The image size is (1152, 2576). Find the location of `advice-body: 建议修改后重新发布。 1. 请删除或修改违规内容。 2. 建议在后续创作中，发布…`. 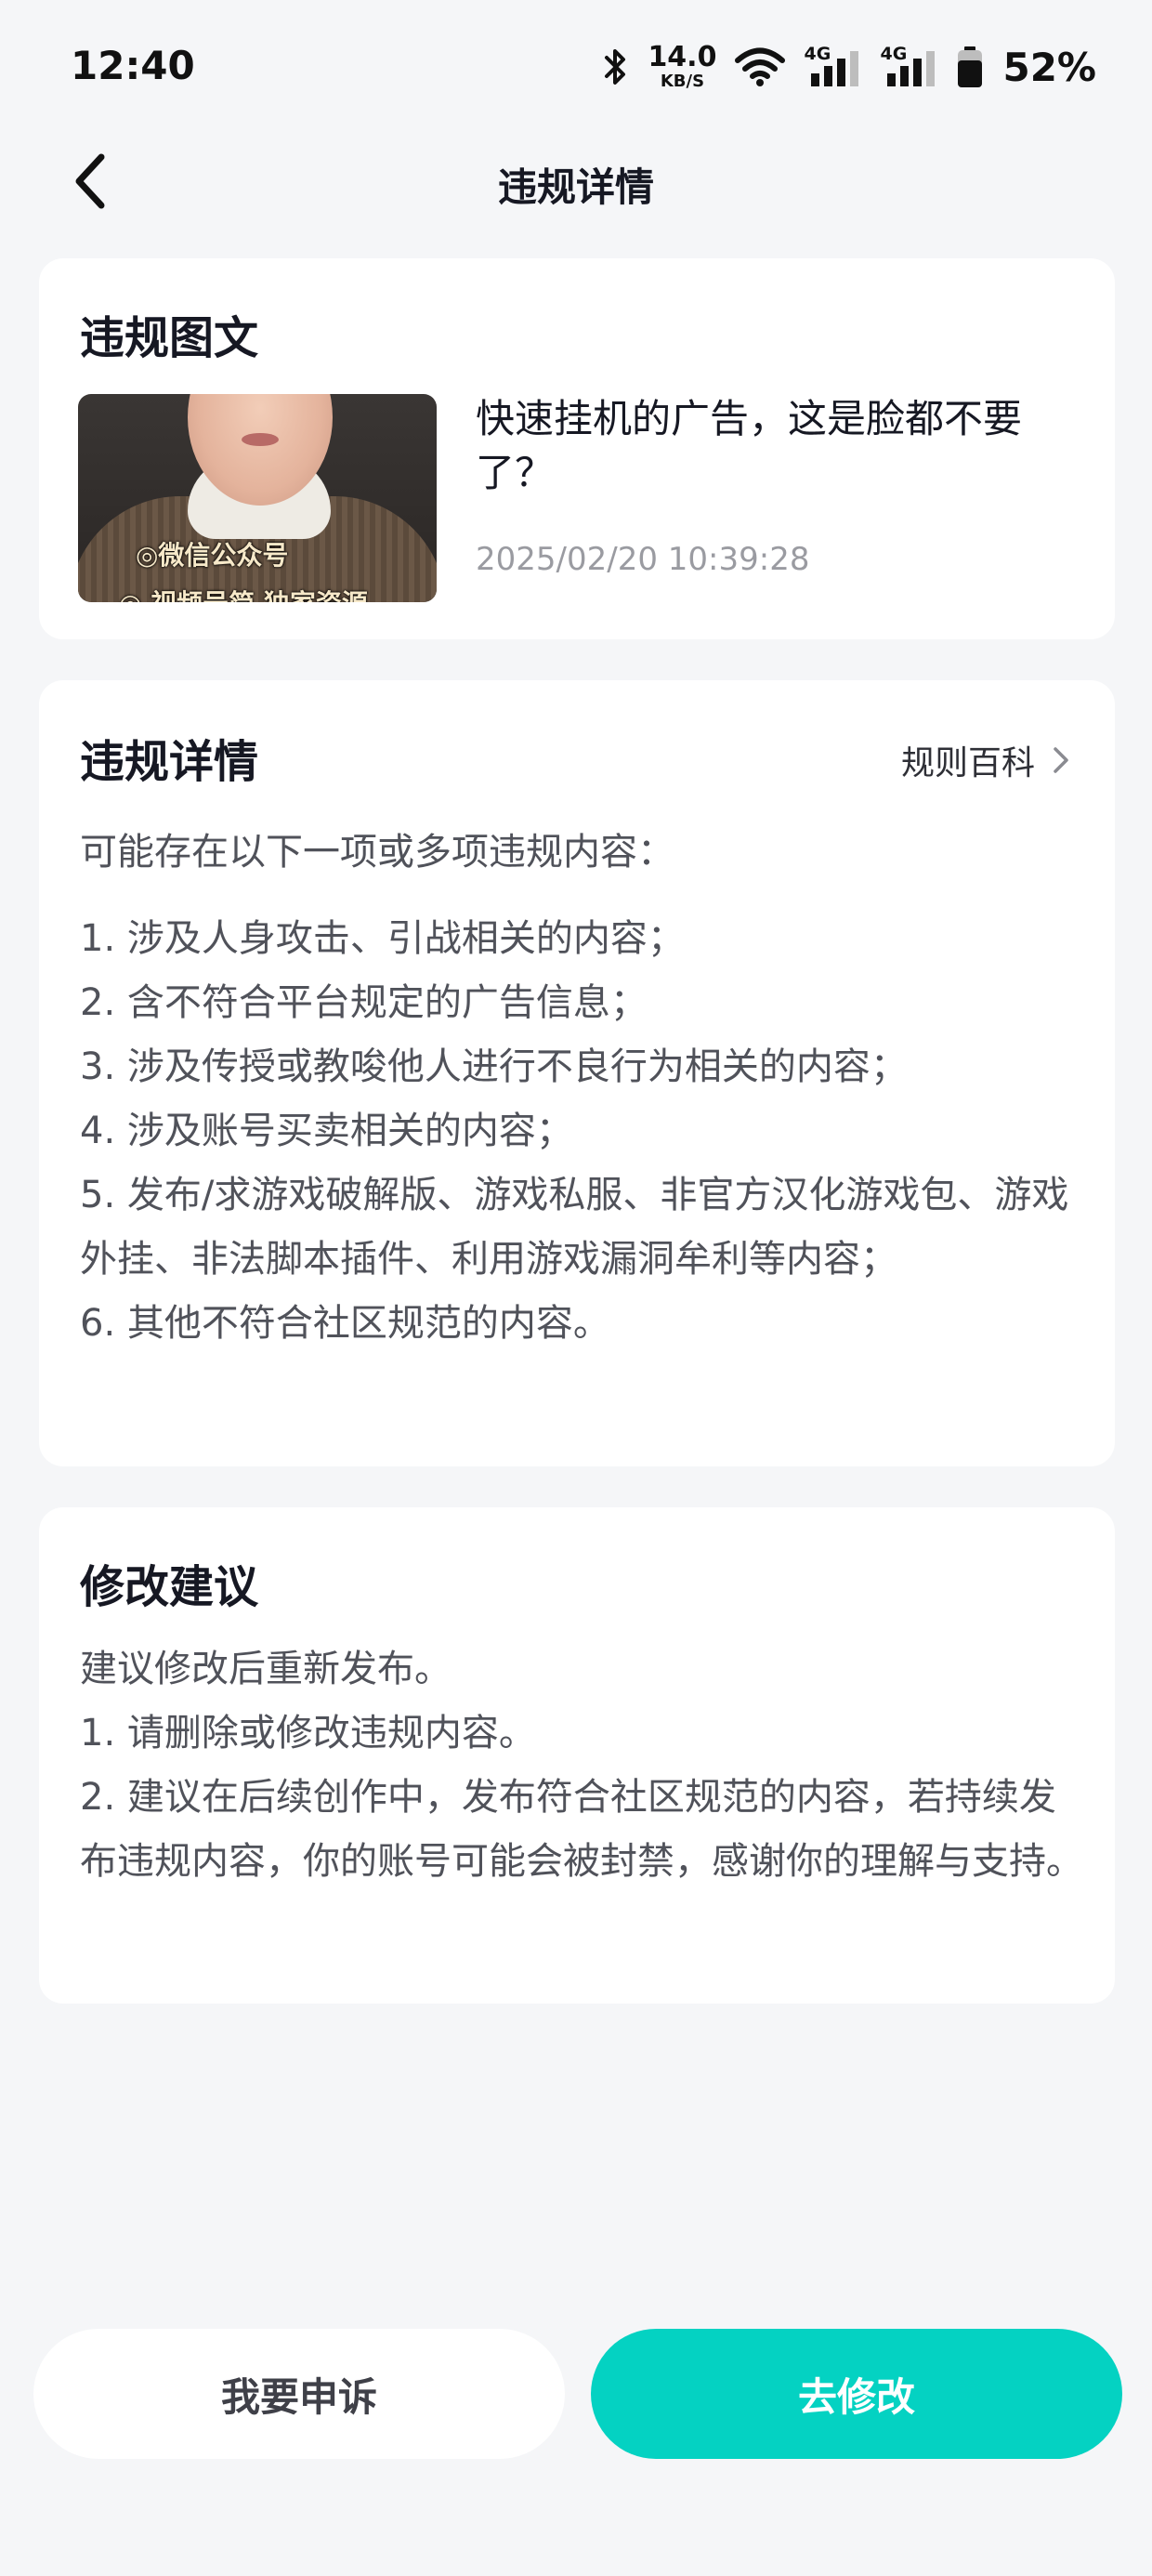

advice-body: 建议修改后重新发布。 1. 请删除或修改违规内容。 2. 建议在后续创作中，发布… is located at coordinates (581, 1765).